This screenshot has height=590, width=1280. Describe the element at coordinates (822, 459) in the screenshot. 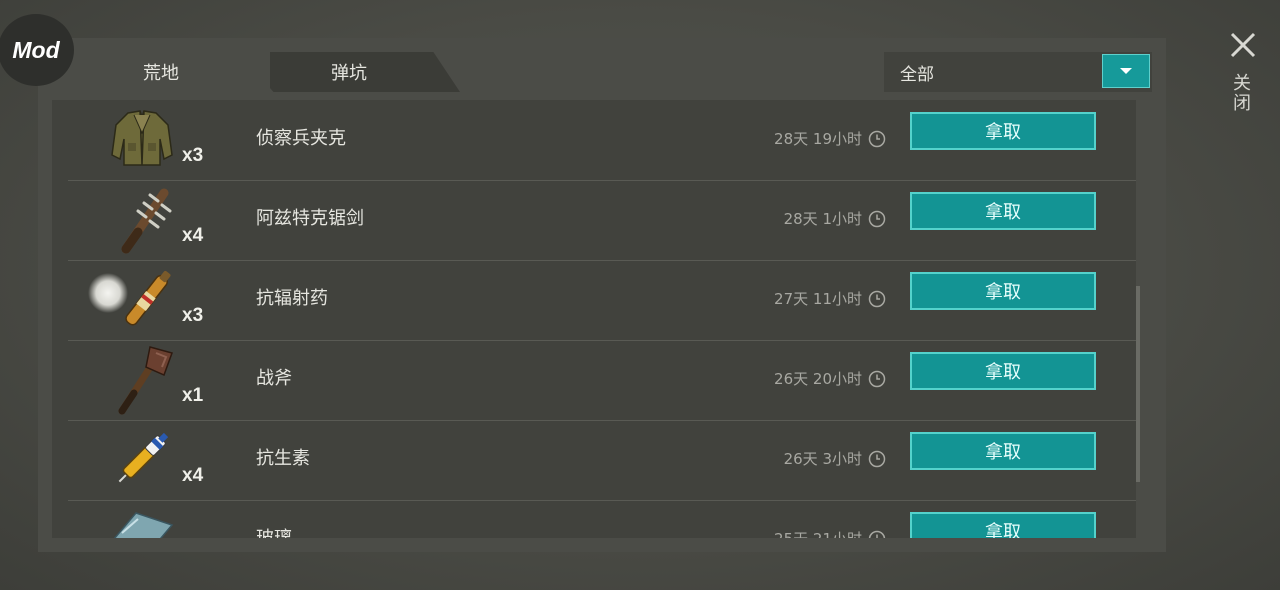

I see `time-remaining: 26天 3小时` at that location.